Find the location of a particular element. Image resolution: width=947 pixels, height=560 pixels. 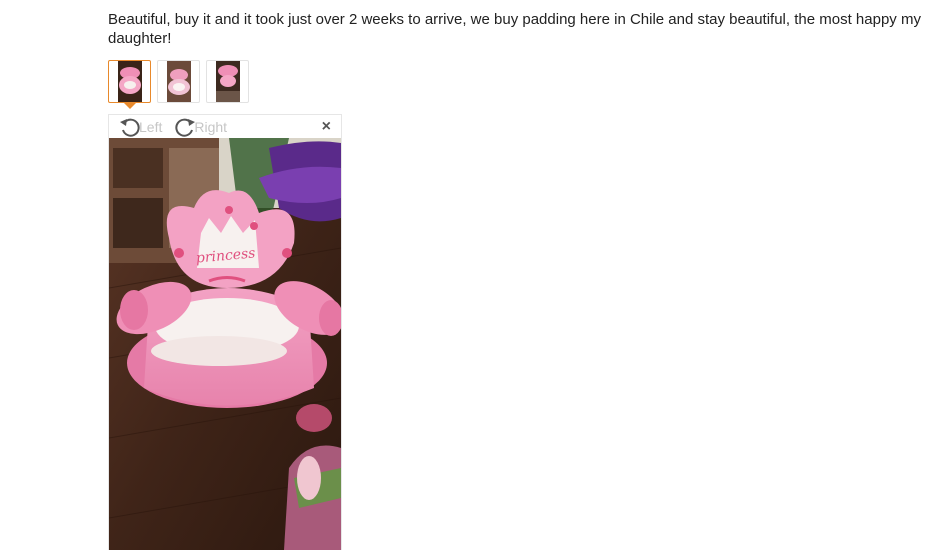

rotate-left-icon is located at coordinates (130, 127).